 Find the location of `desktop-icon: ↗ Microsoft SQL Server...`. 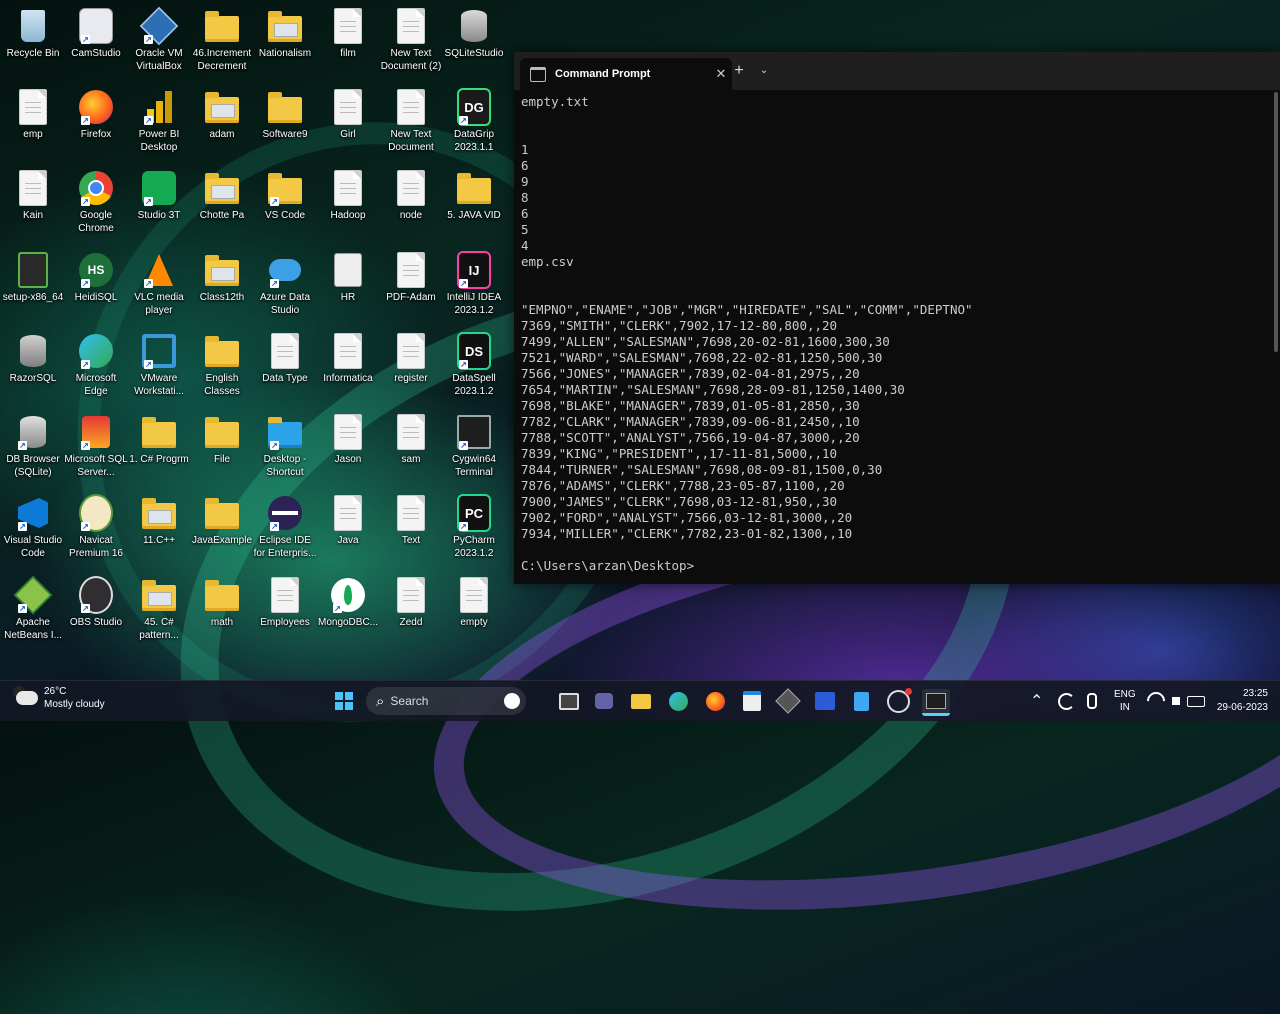

desktop-icon: ↗ Microsoft SQL Server... is located at coordinates (96, 450).